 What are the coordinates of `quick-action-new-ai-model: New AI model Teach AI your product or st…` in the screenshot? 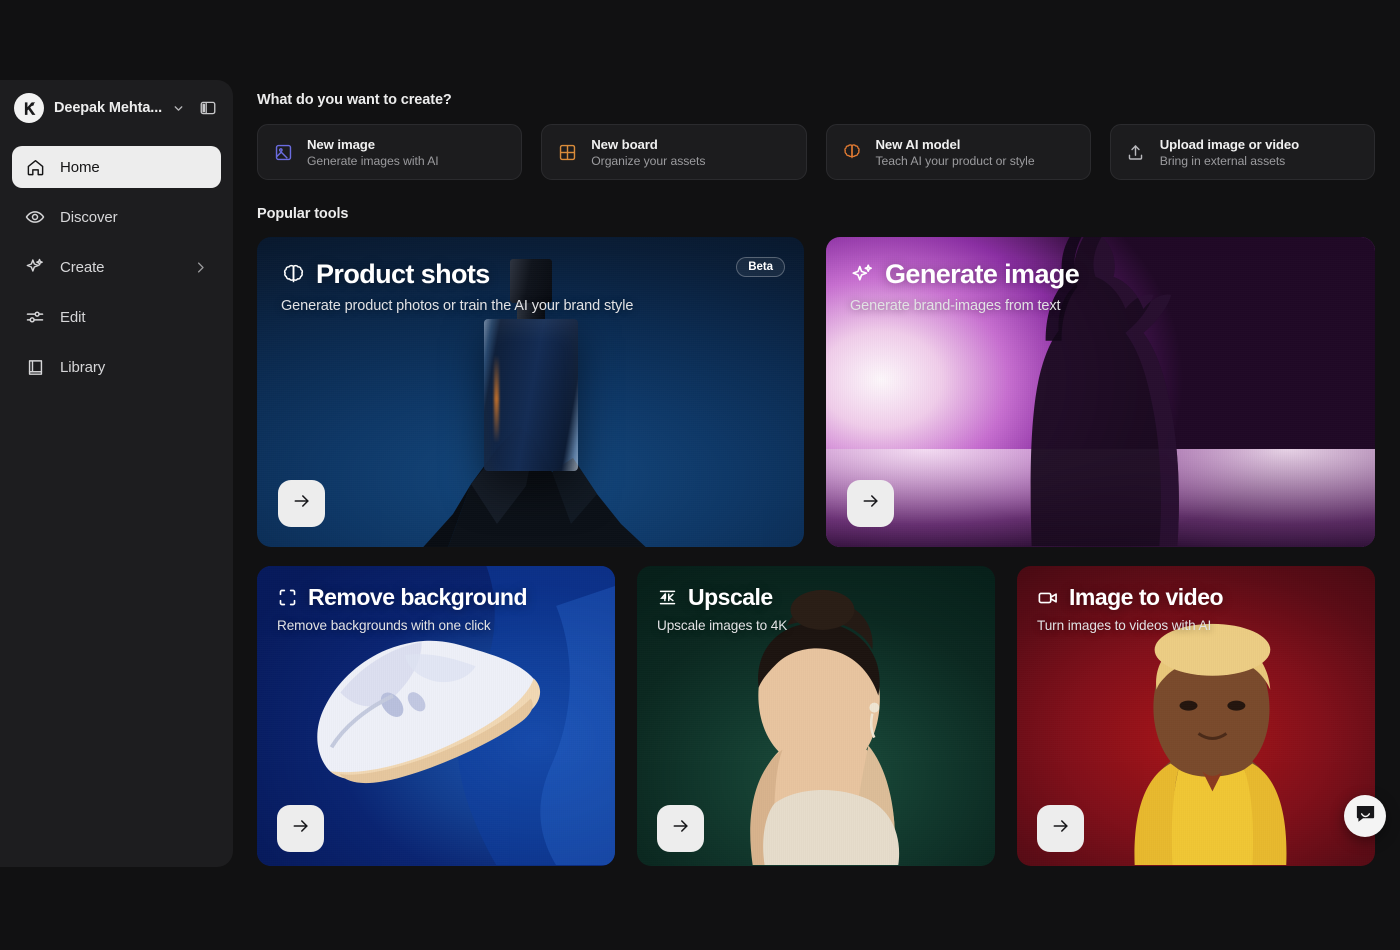 It's located at (958, 152).